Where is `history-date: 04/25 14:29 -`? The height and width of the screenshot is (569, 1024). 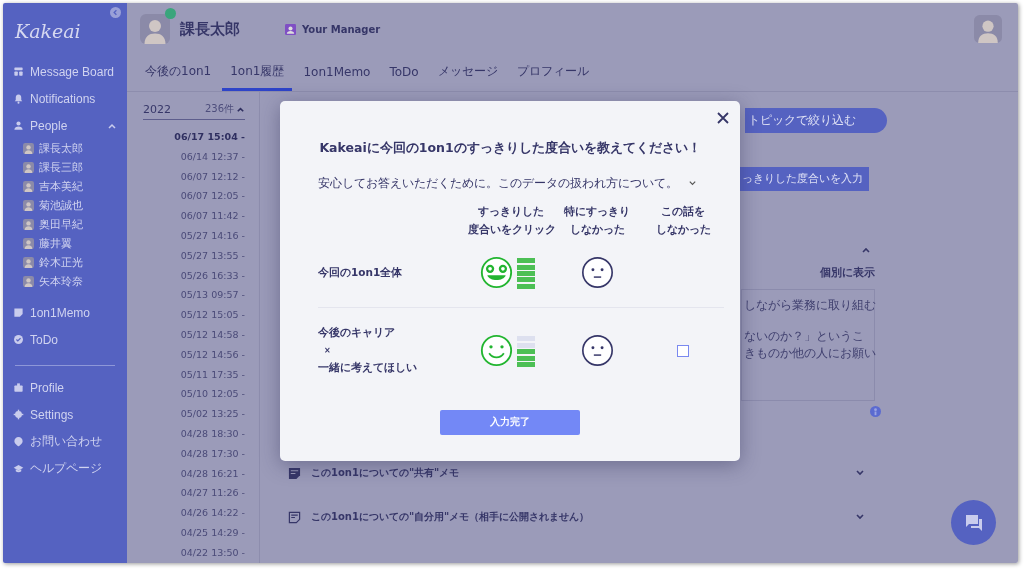 history-date: 04/25 14:29 - is located at coordinates (194, 532).